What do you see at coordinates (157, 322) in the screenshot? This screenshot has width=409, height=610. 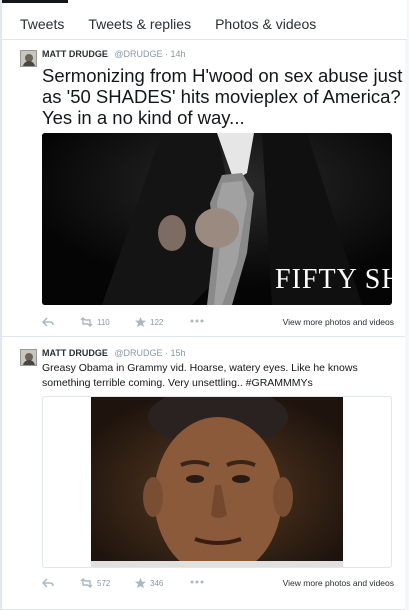 I see `favorite-count: 122` at bounding box center [157, 322].